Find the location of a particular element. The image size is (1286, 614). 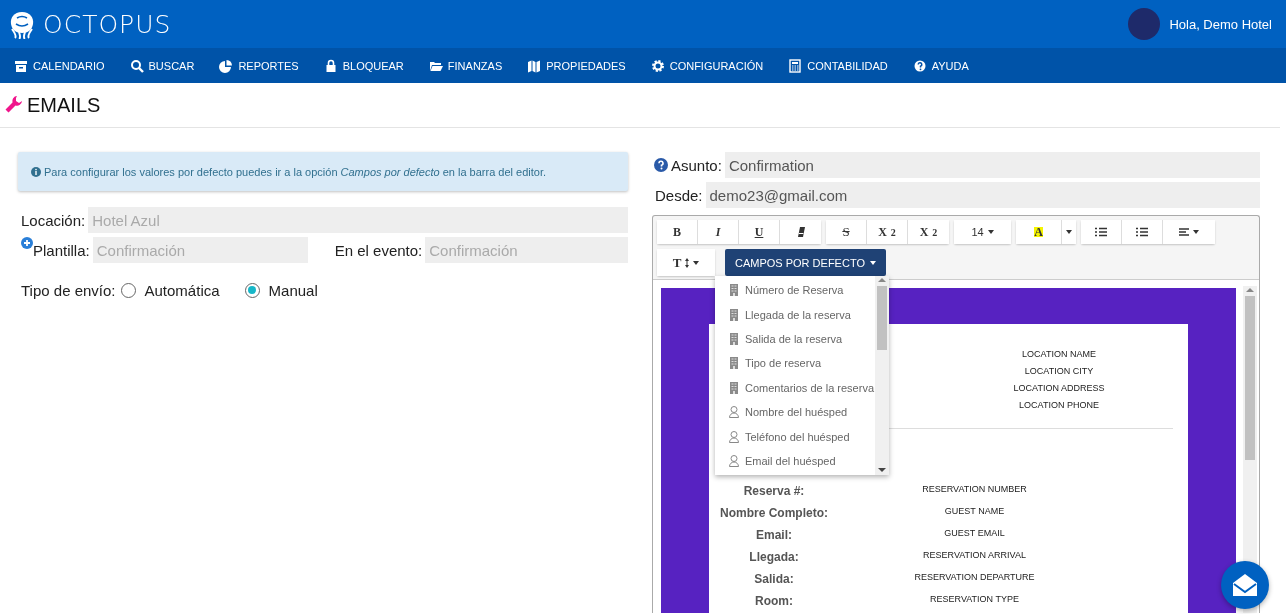

detail-label: Email: is located at coordinates (774, 535).